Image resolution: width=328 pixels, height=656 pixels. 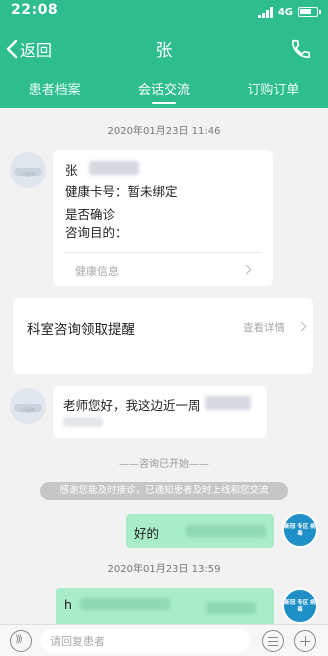 What do you see at coordinates (273, 91) in the screenshot?
I see `tab-orders: 订购订单` at bounding box center [273, 91].